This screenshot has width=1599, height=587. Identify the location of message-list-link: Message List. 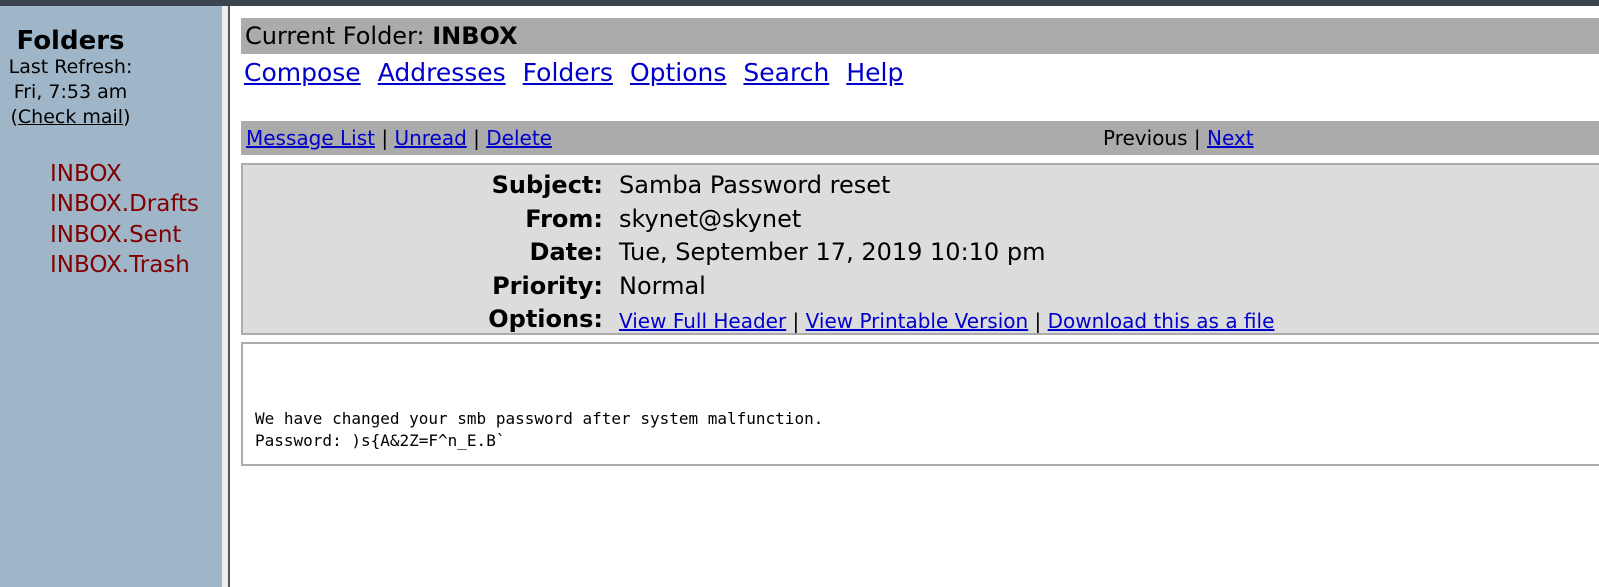
(310, 138).